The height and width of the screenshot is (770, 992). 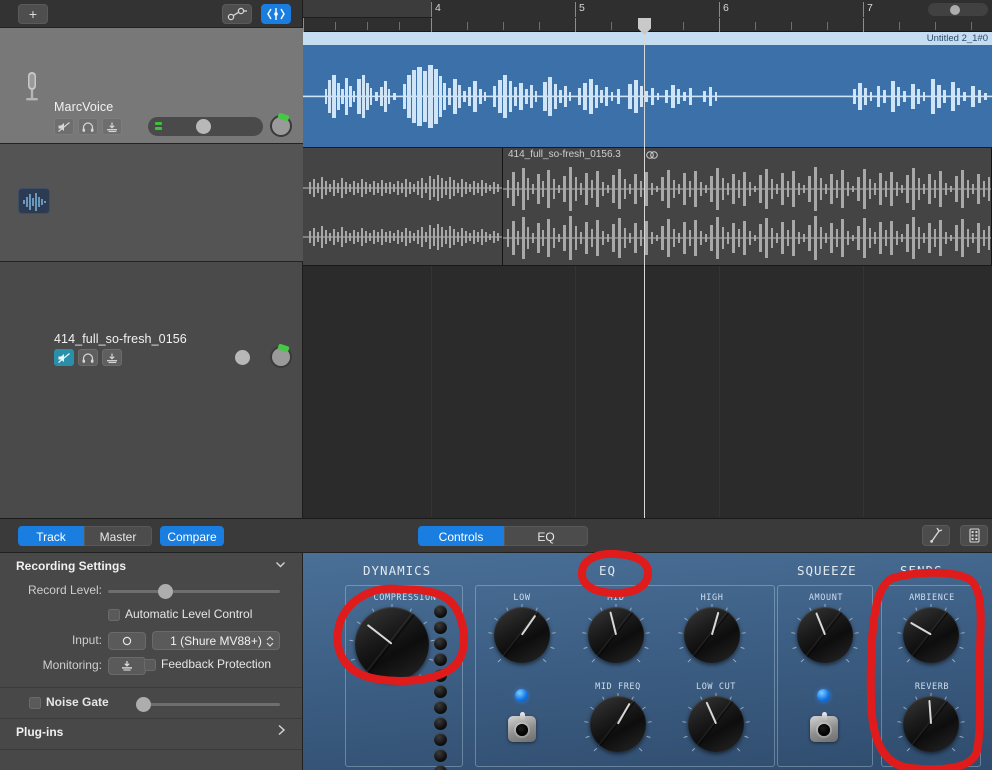 I want to click on amount-knob, so click(x=825, y=635).